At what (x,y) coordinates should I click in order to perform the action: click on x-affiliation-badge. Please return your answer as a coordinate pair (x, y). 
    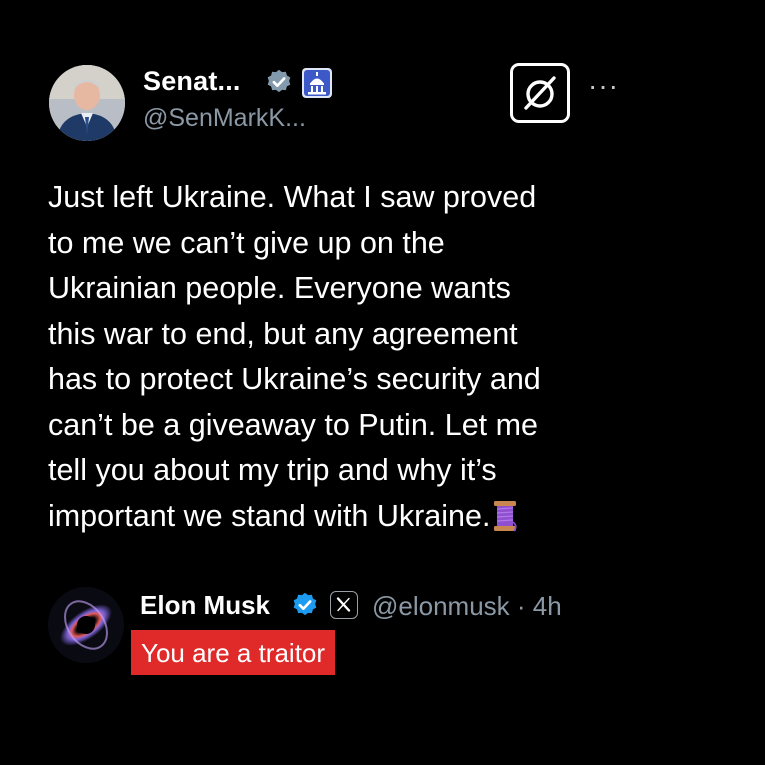
    Looking at the image, I should click on (344, 605).